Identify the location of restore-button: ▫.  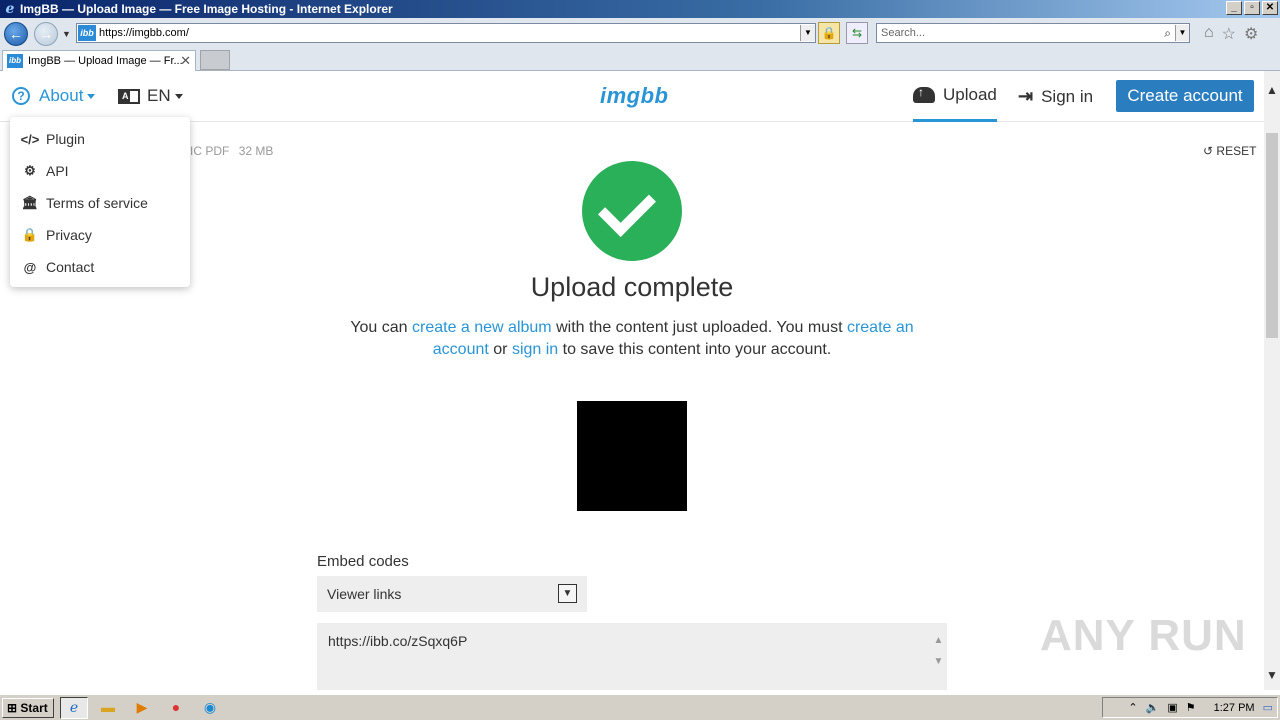
(1252, 8).